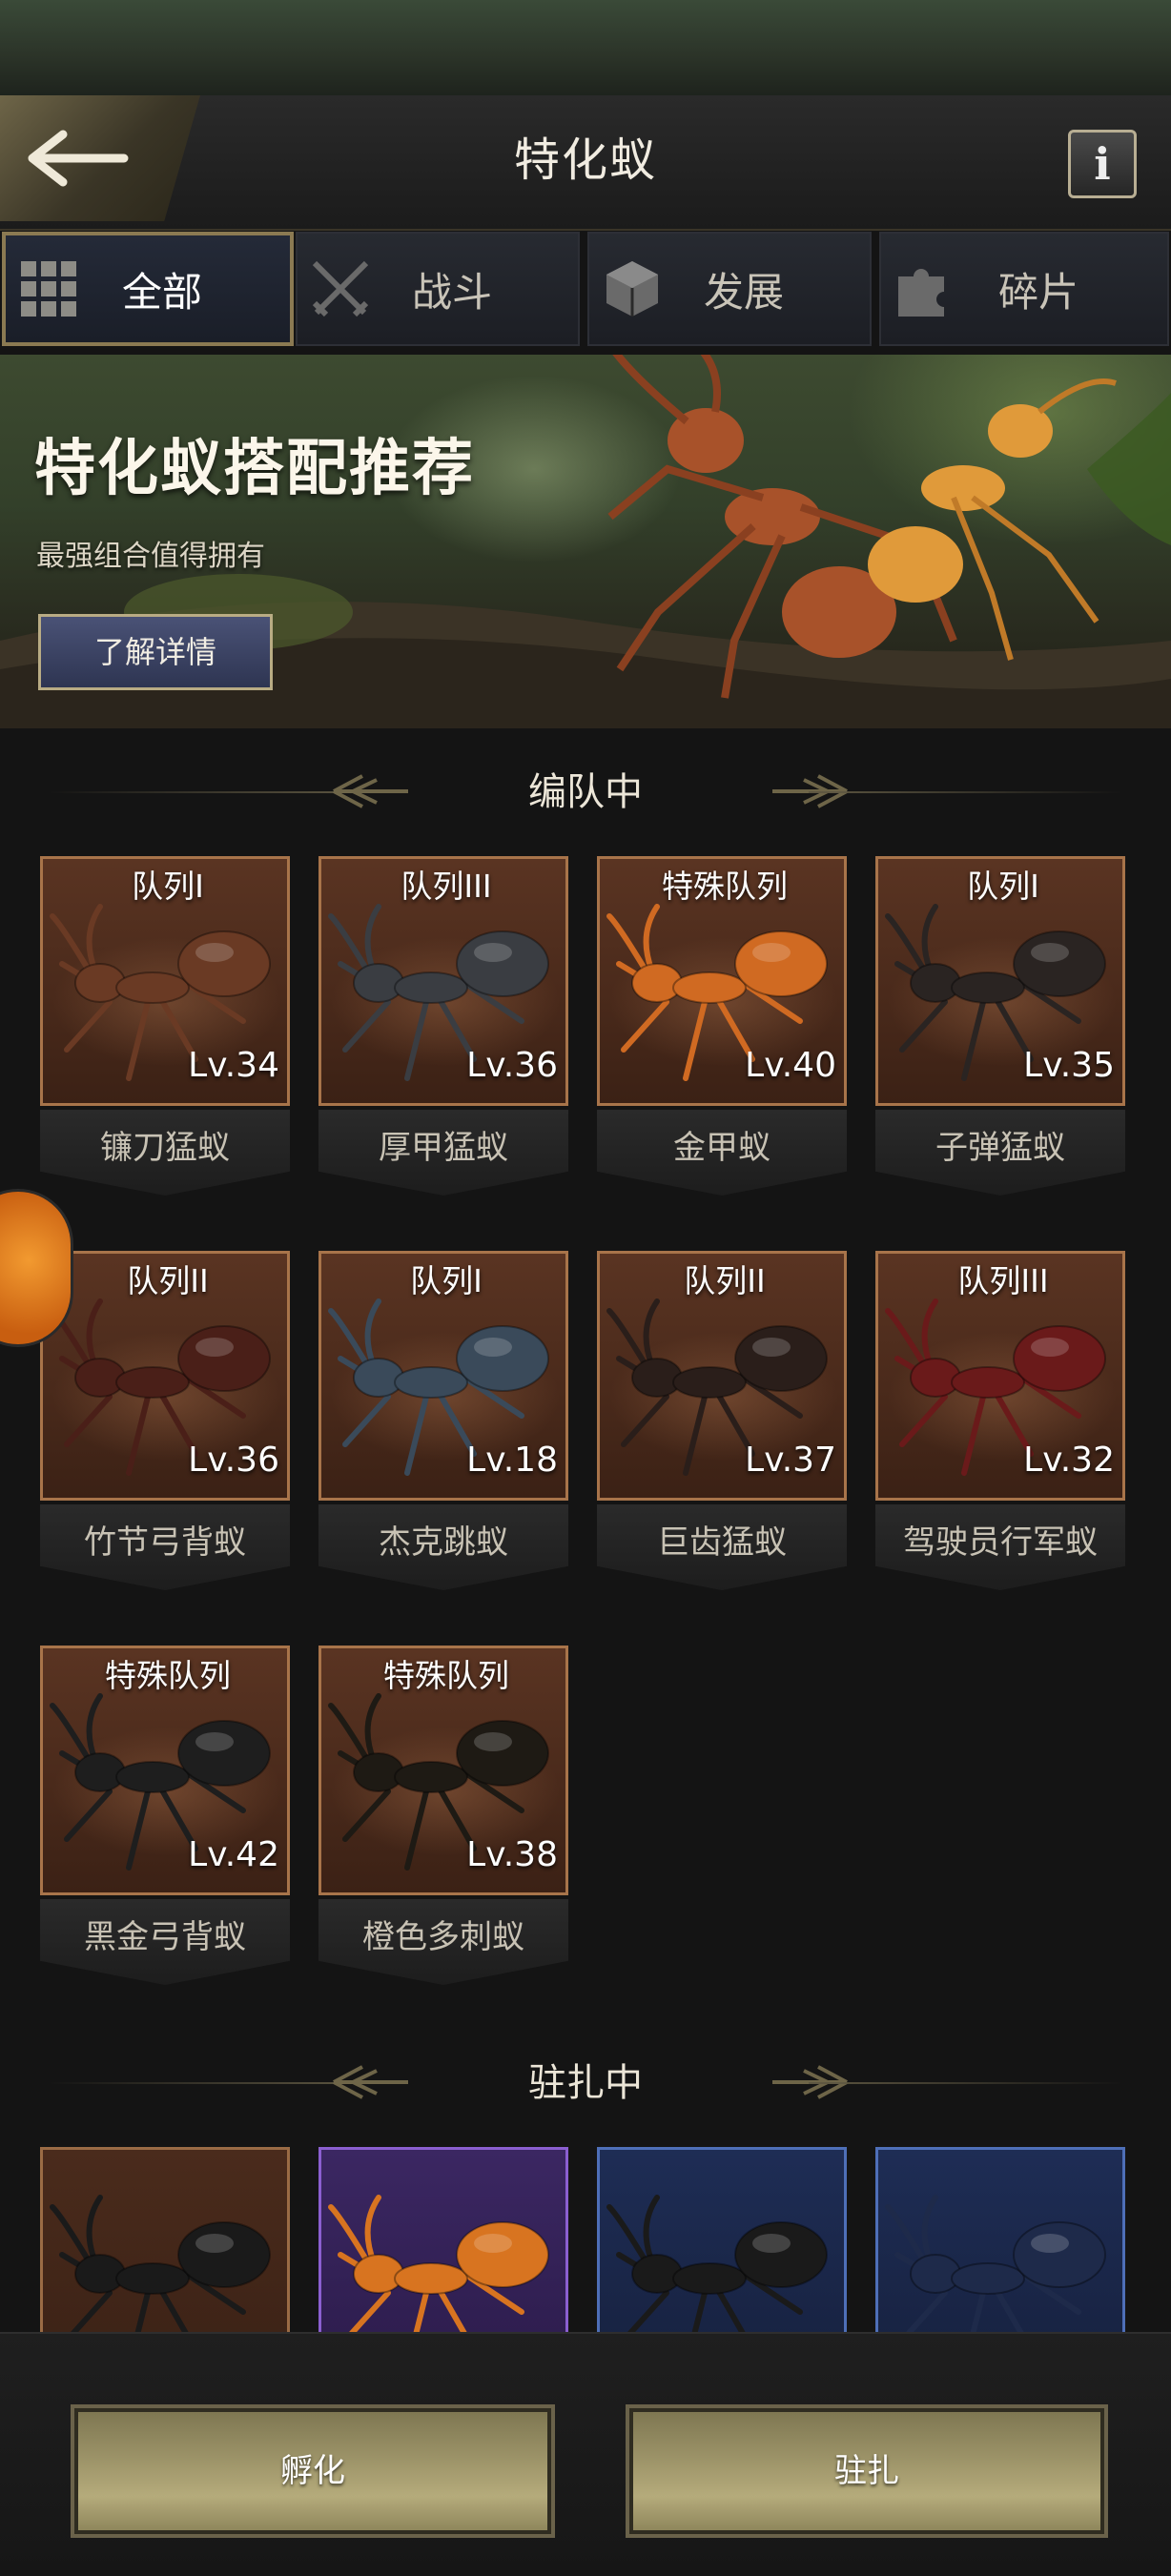 Image resolution: width=1171 pixels, height=2576 pixels. Describe the element at coordinates (921, 293) in the screenshot. I see `puzzle-icon` at that location.